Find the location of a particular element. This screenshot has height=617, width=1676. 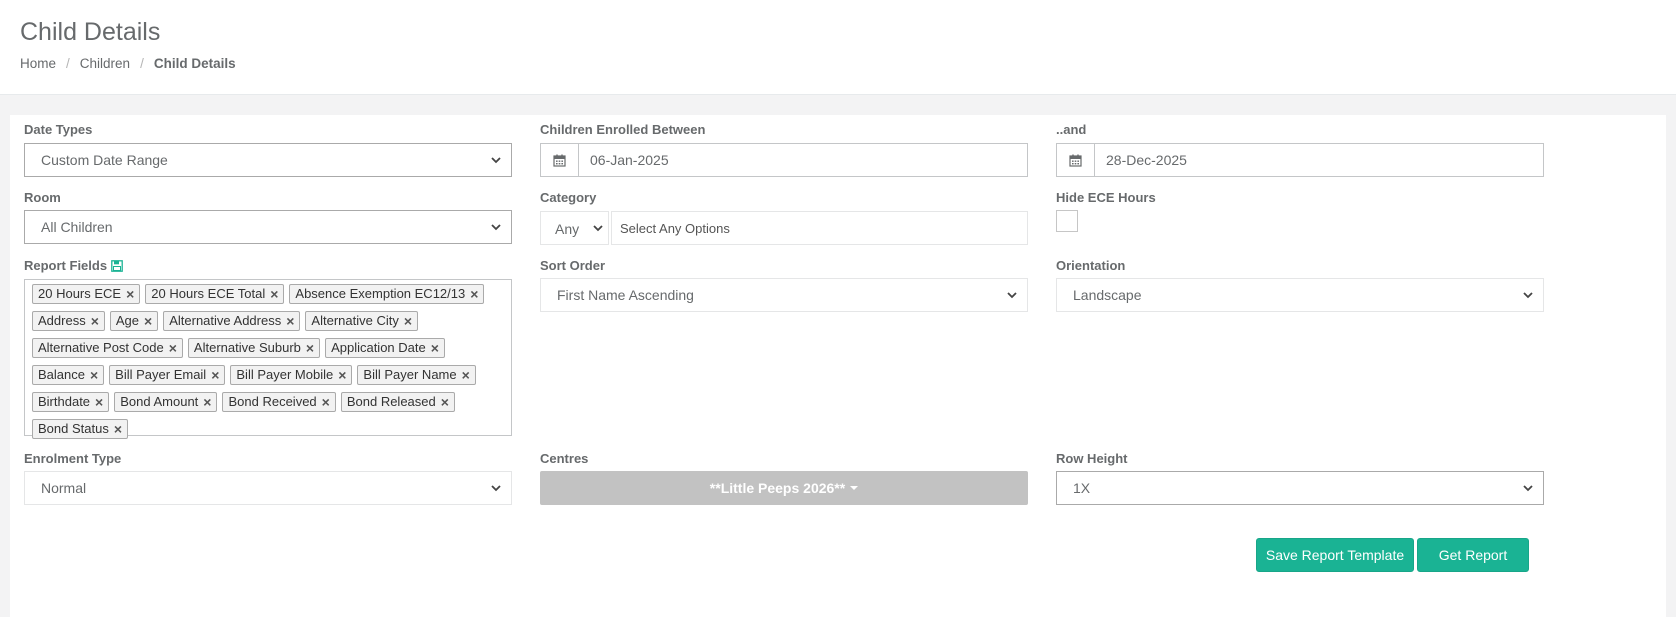

report-field-tag-label: Absence Exemption EC12/13 is located at coordinates (380, 293).